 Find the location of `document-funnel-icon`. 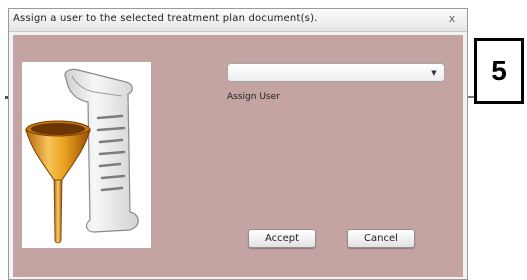

document-funnel-icon is located at coordinates (82, 156).